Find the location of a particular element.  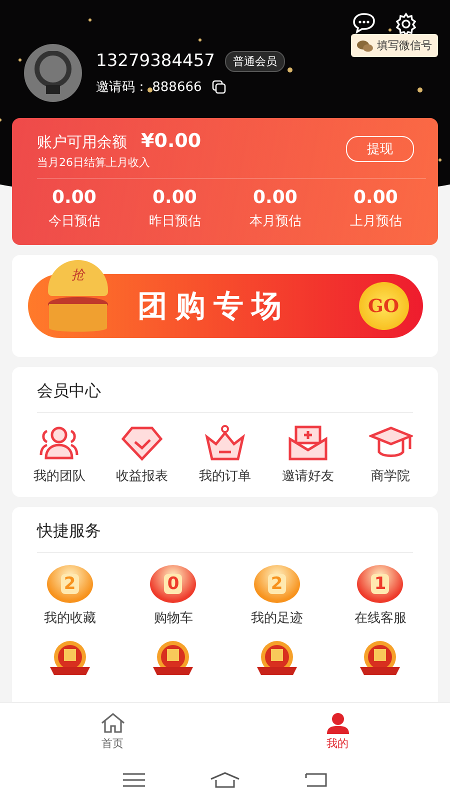

stat-label: 本月预估 is located at coordinates (275, 221).